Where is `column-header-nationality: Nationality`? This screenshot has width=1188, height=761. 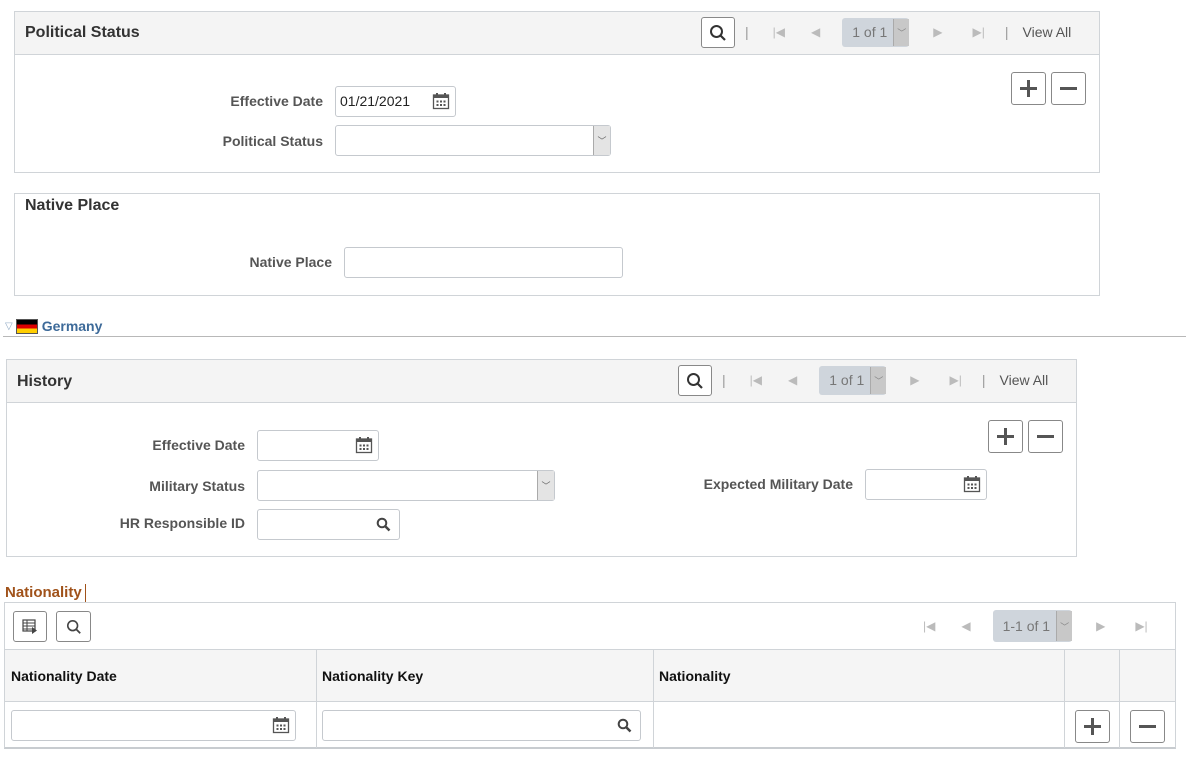 column-header-nationality: Nationality is located at coordinates (695, 676).